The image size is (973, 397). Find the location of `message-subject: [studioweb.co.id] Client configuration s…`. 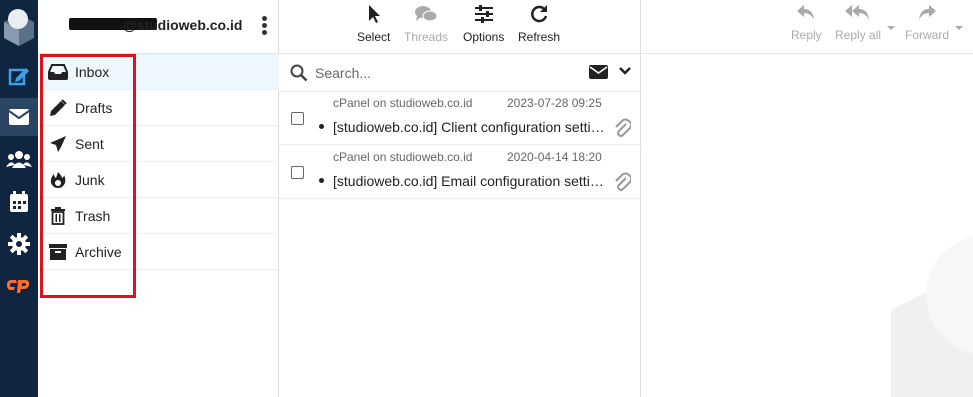

message-subject: [studioweb.co.id] Client configuration s… is located at coordinates (470, 127).